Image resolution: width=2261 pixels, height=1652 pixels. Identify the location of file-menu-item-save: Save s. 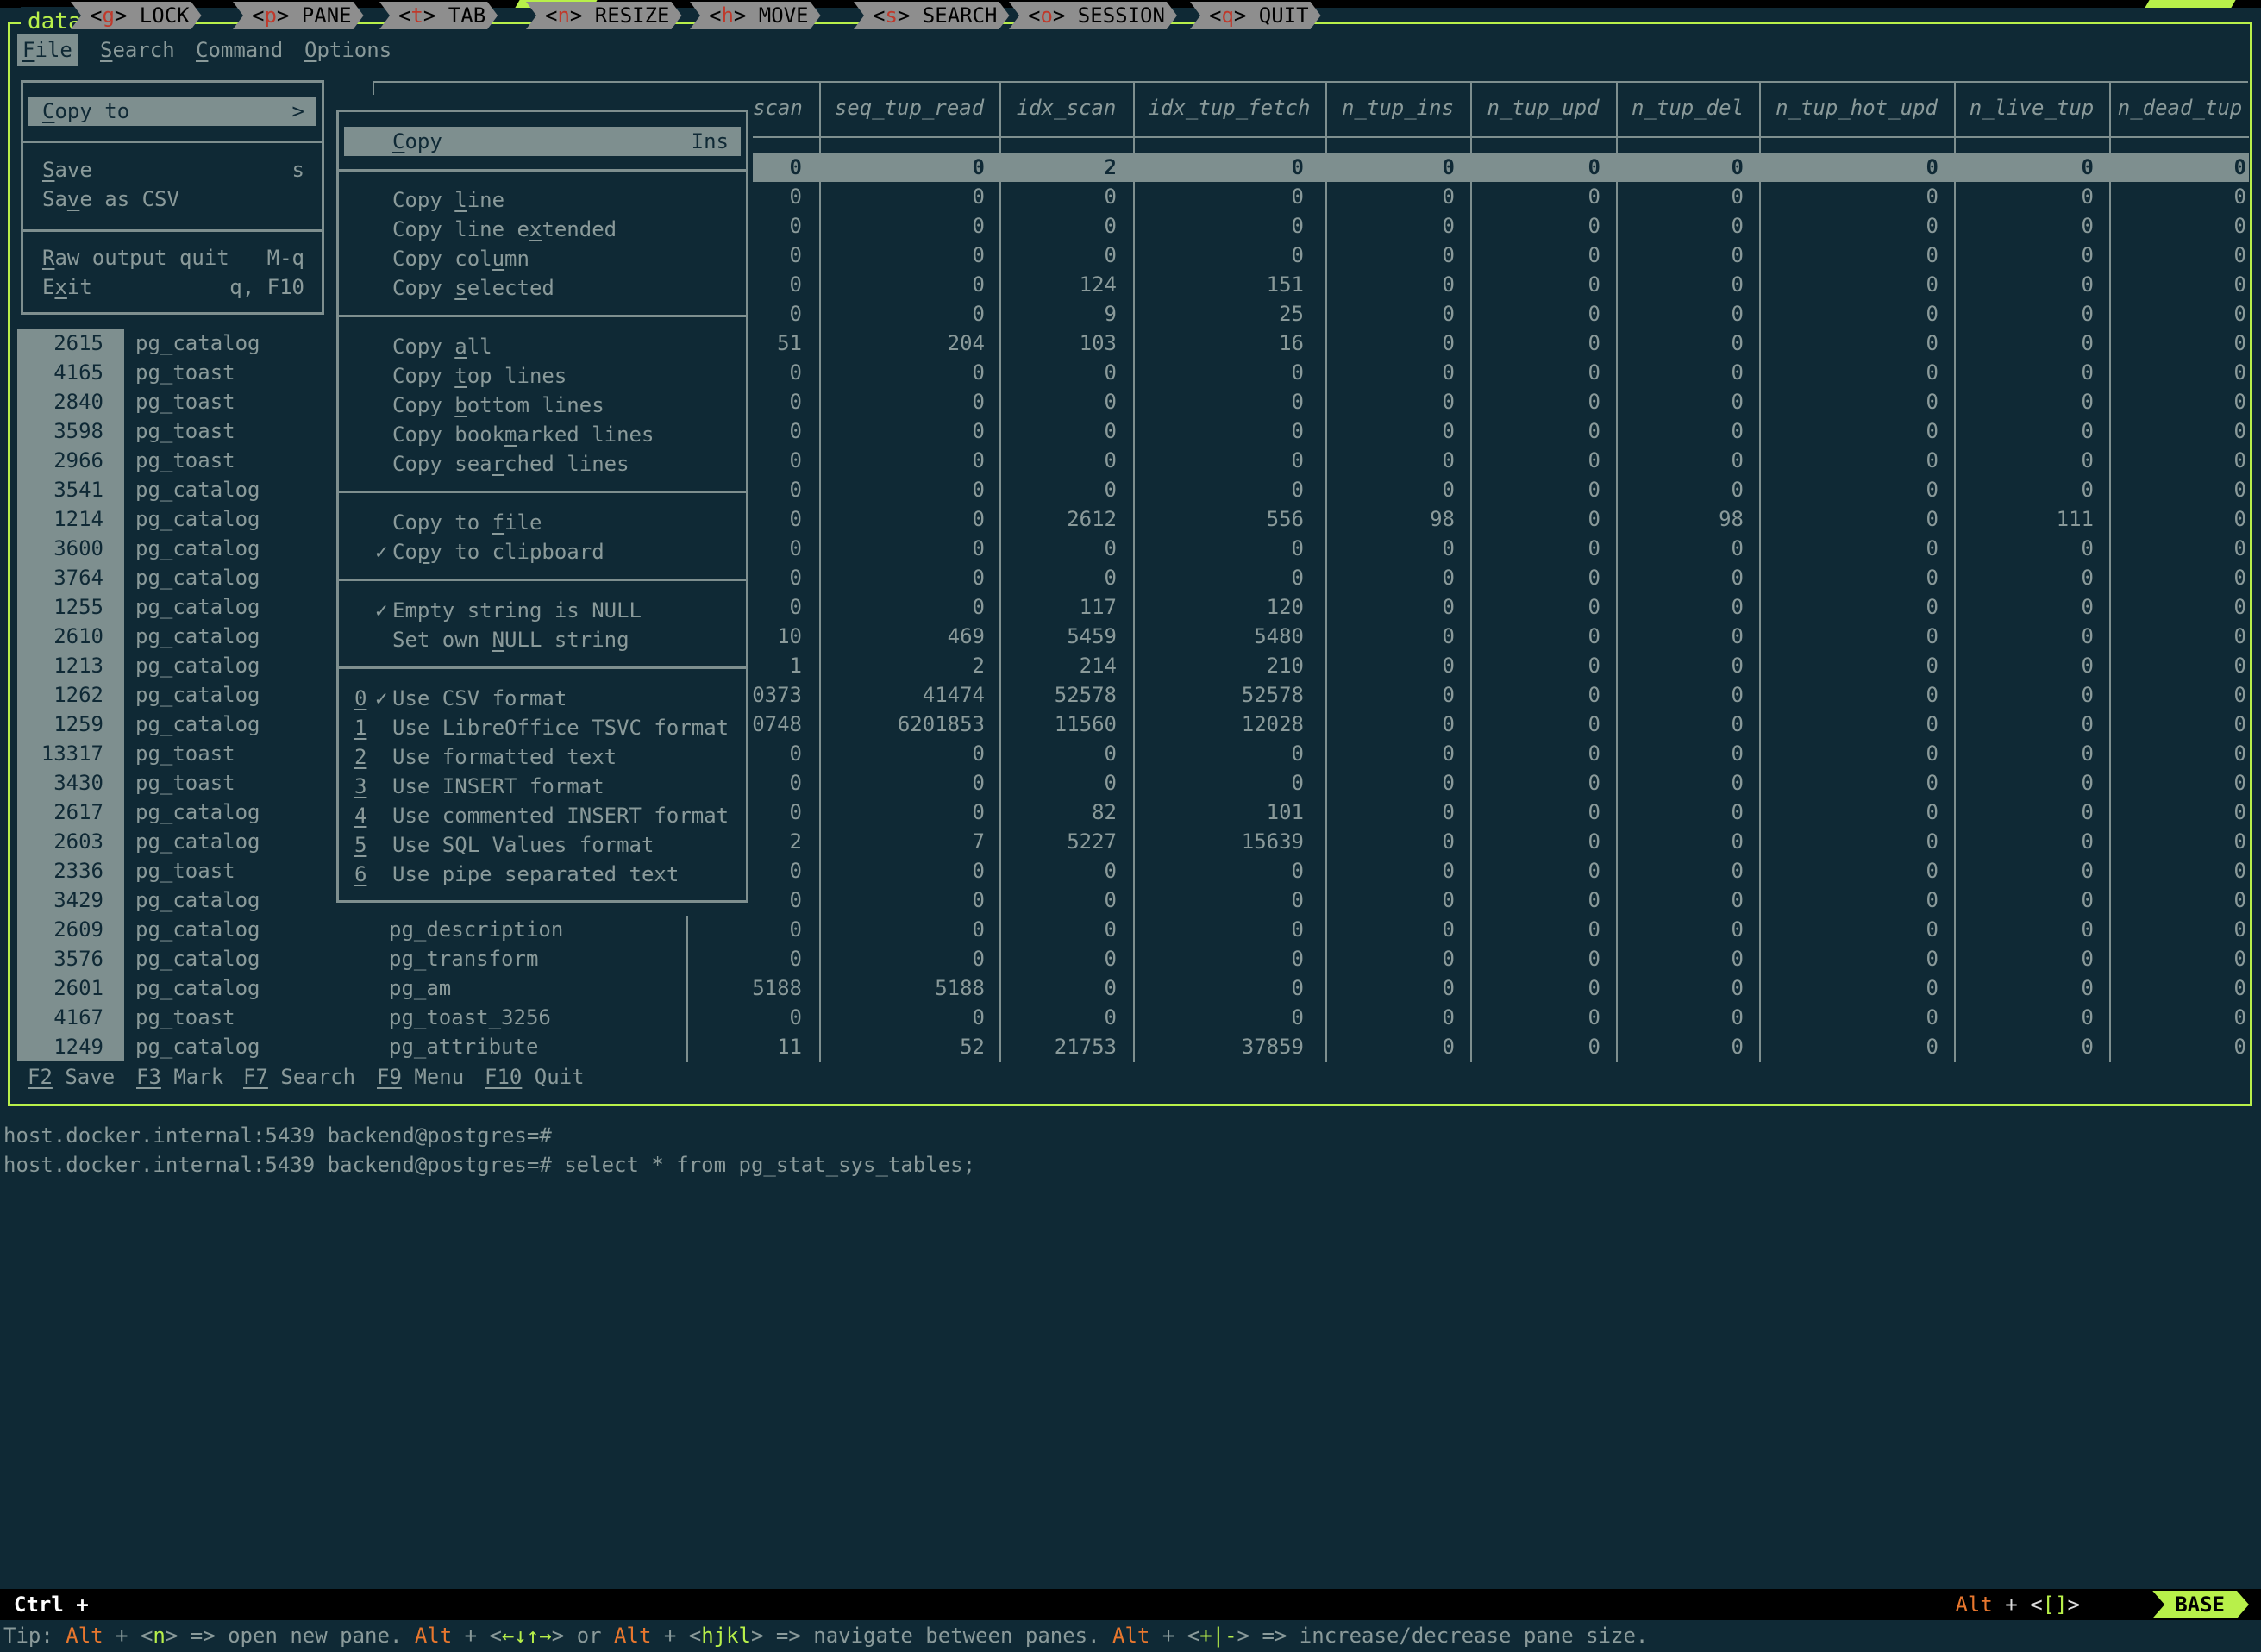
(172, 170).